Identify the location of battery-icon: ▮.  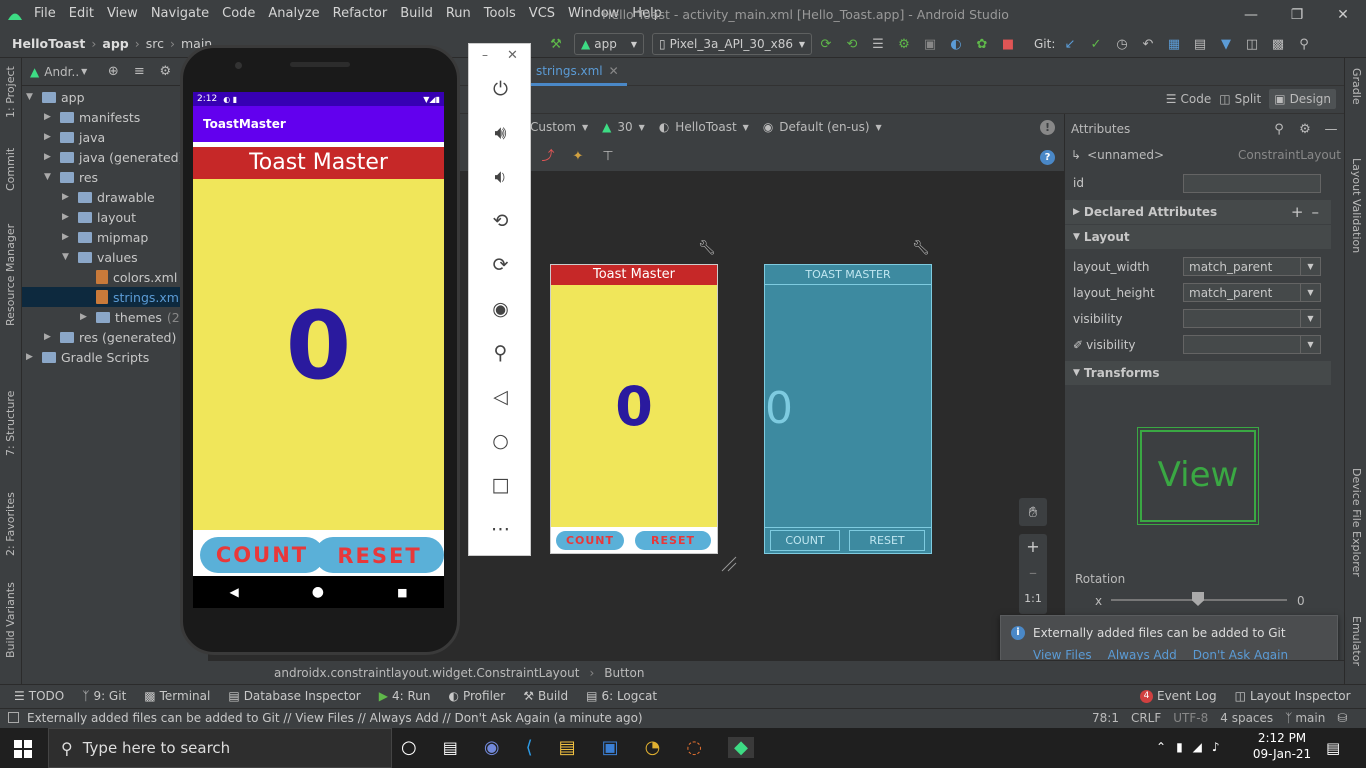
(1179, 747).